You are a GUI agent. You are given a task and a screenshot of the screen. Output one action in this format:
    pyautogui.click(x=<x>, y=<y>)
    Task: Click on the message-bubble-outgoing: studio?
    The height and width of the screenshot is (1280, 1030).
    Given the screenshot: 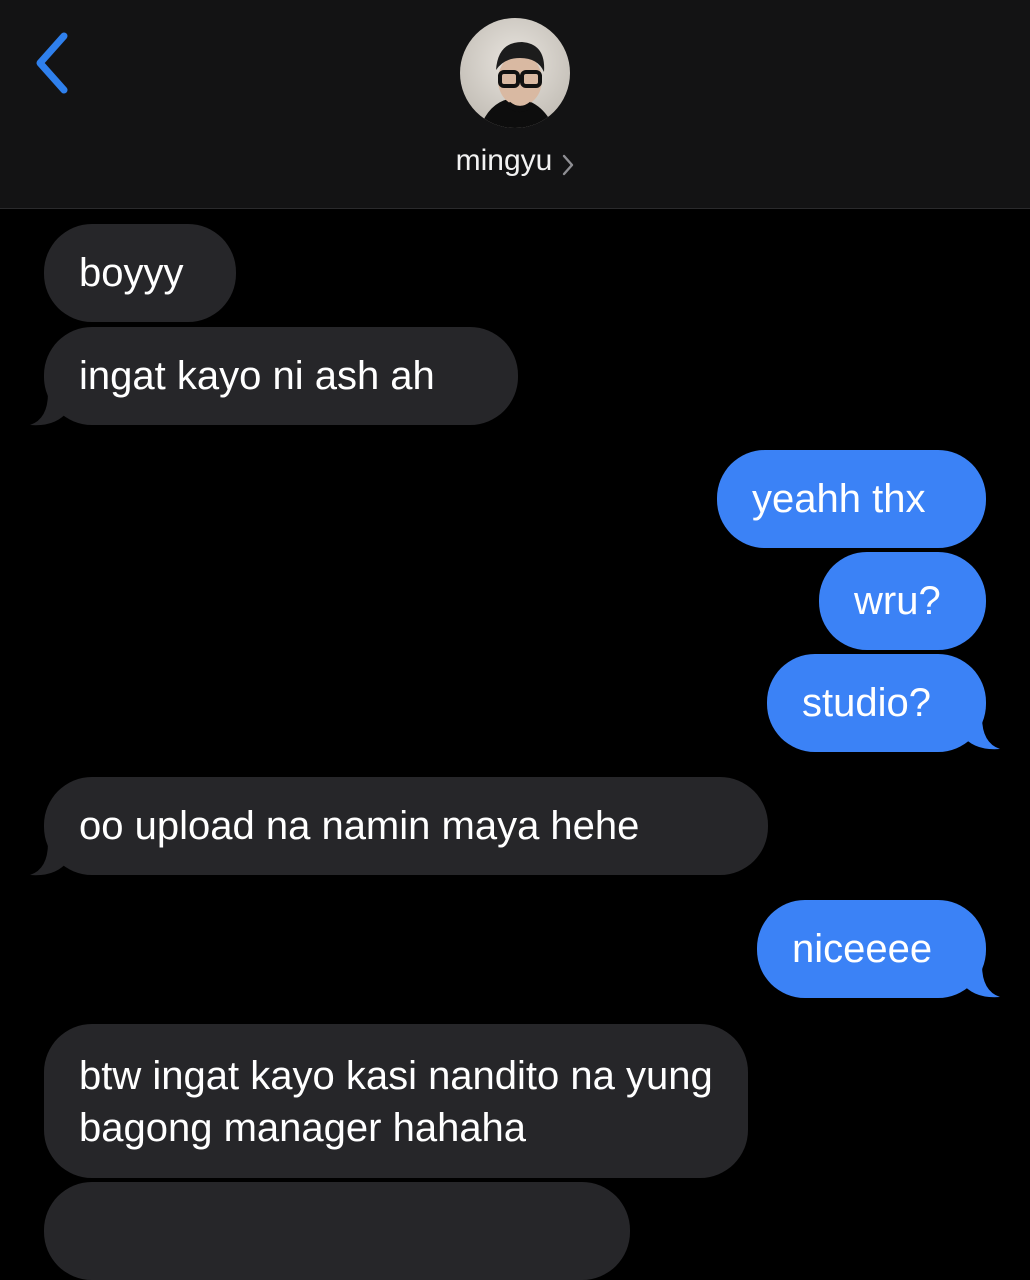 What is the action you would take?
    pyautogui.click(x=876, y=703)
    